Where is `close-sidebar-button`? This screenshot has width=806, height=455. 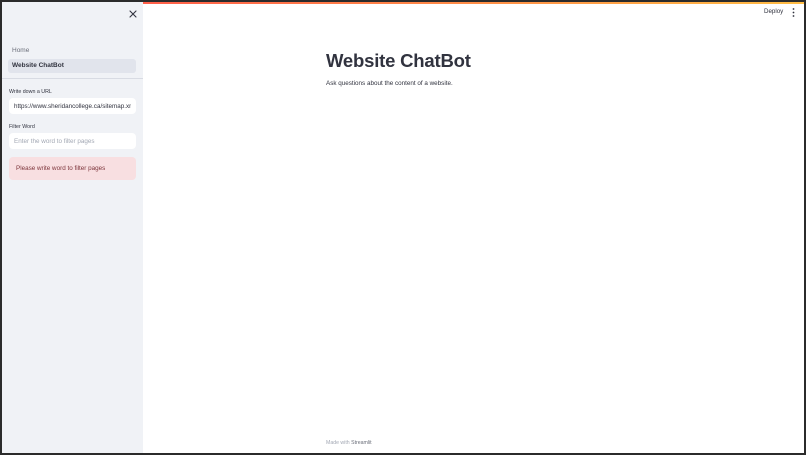
close-sidebar-button is located at coordinates (133, 14).